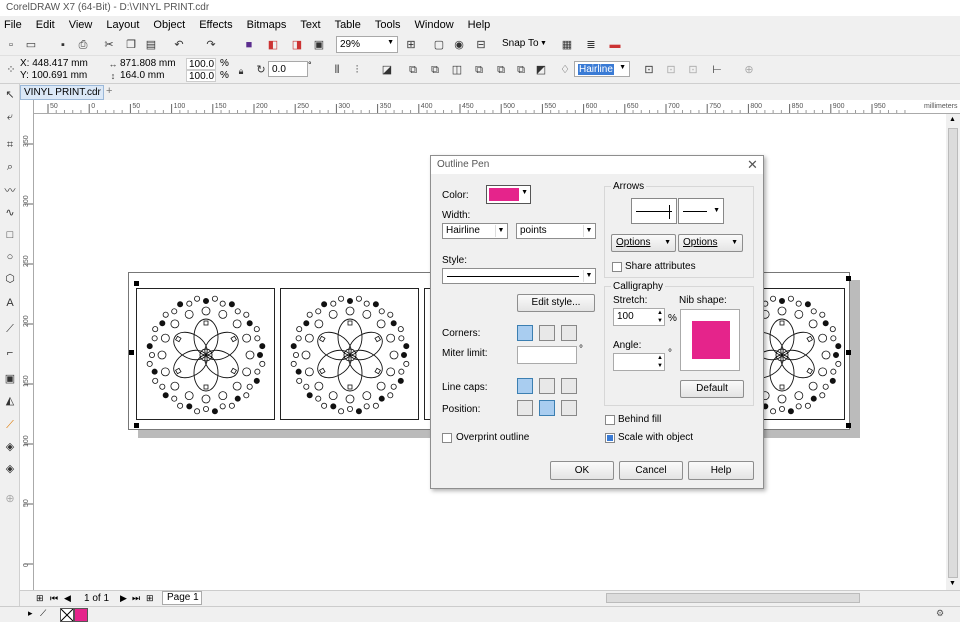  Describe the element at coordinates (733, 598) in the screenshot. I see `horizontal-scrollbar` at that location.